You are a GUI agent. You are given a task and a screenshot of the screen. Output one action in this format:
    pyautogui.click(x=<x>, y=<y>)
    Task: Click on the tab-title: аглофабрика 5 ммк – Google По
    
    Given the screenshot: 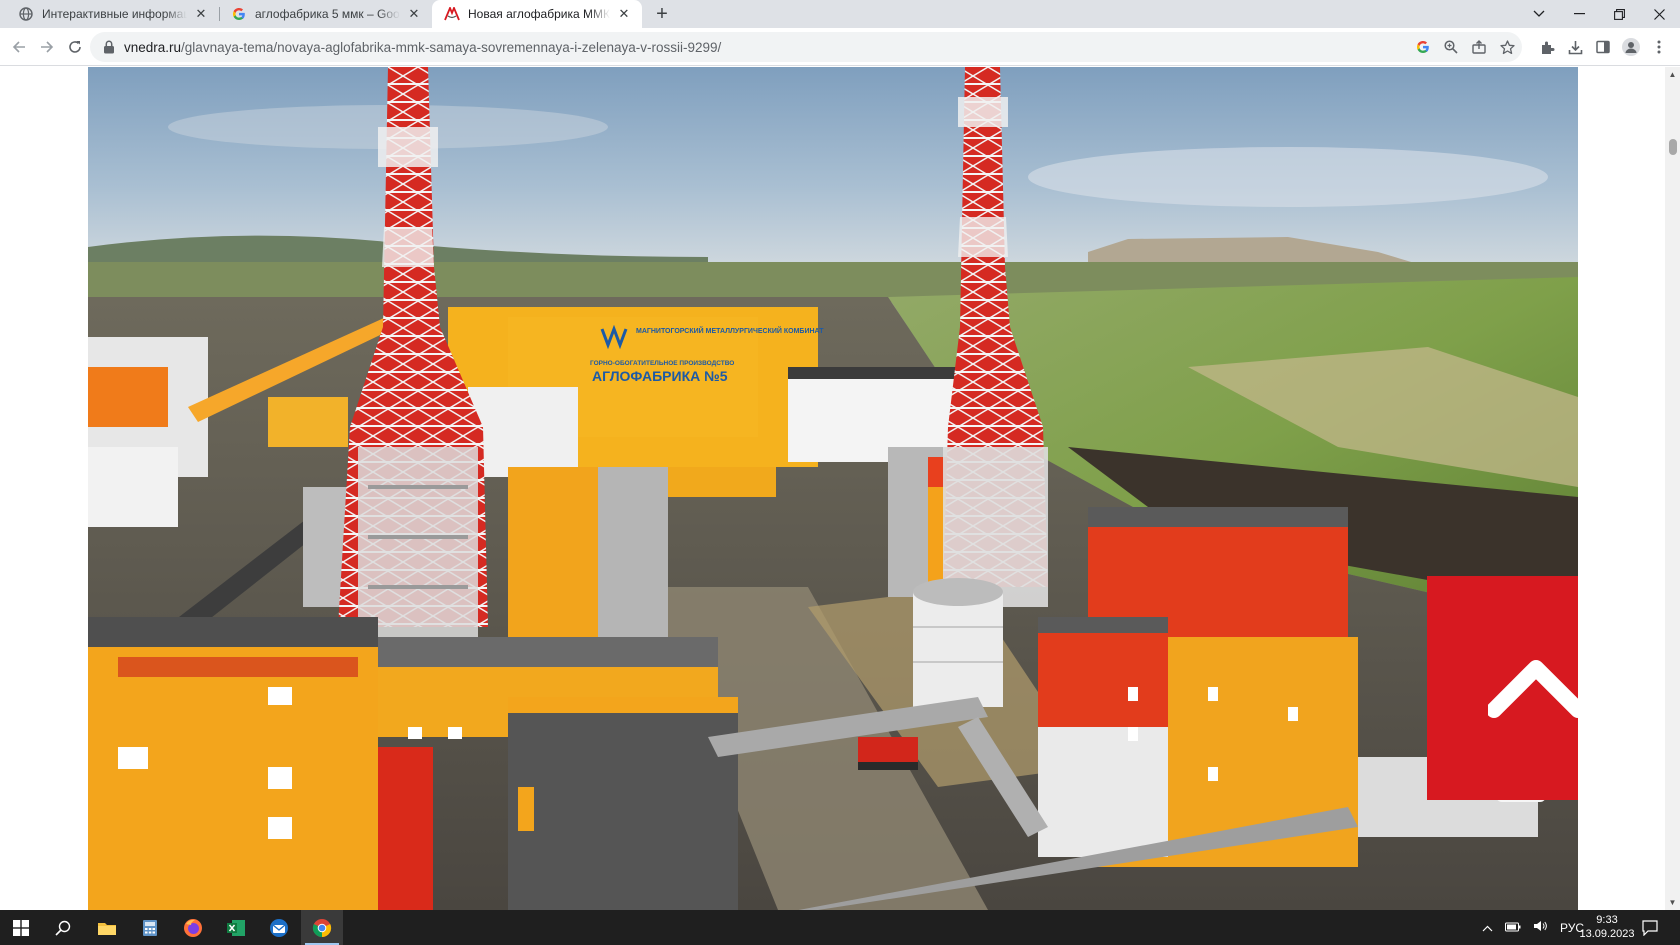 What is the action you would take?
    pyautogui.click(x=327, y=14)
    